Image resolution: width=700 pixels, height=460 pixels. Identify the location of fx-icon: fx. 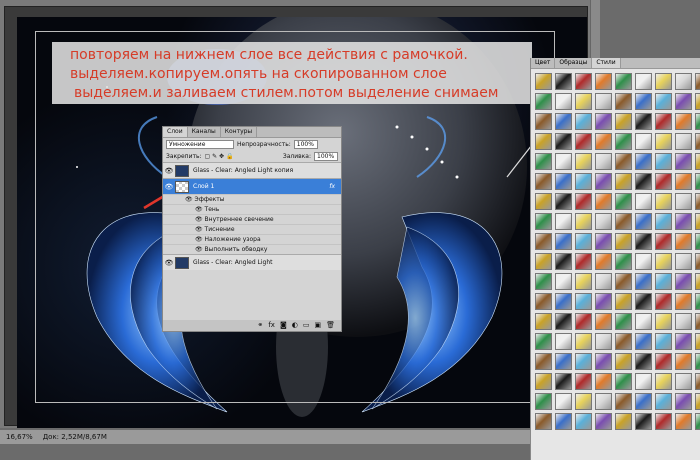
(332, 186).